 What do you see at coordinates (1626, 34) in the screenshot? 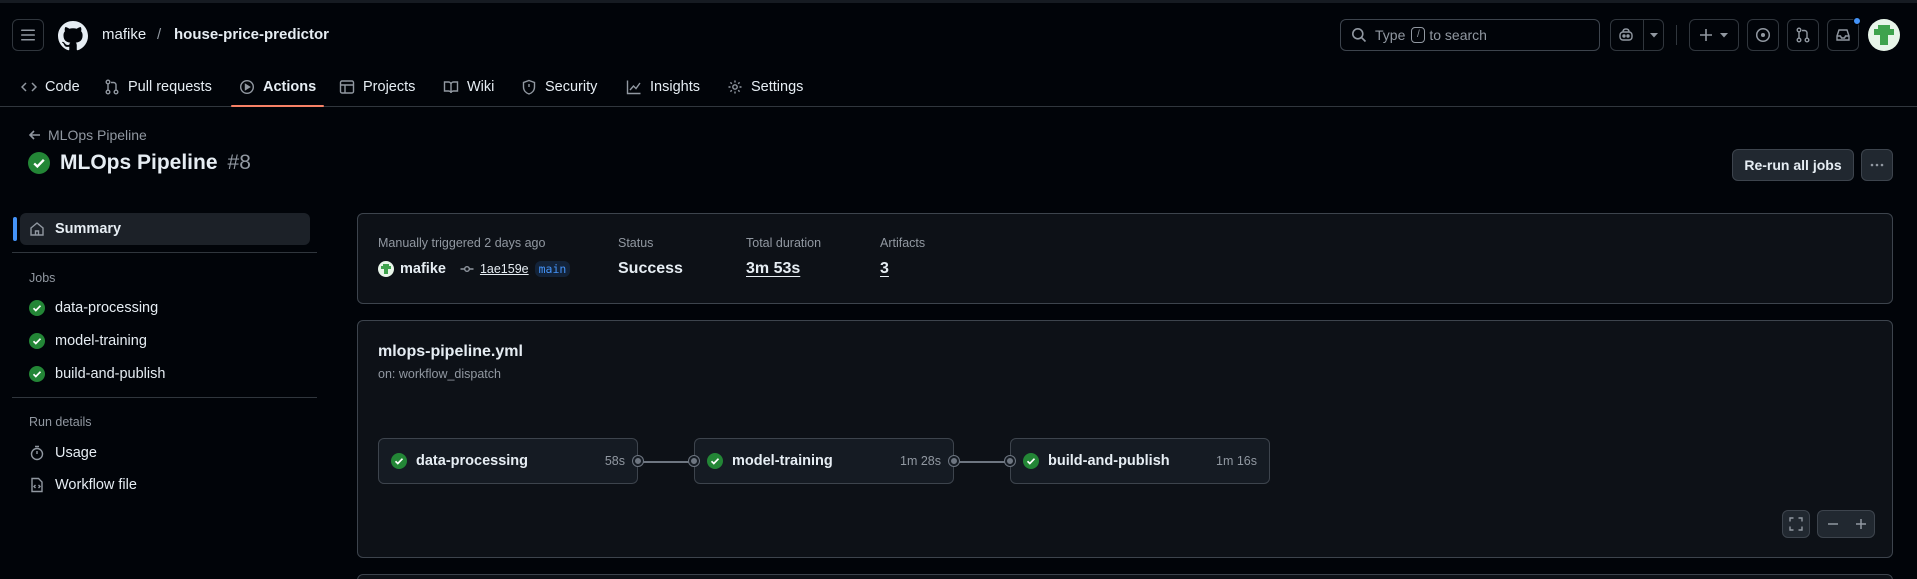
I see `copilot-icon` at bounding box center [1626, 34].